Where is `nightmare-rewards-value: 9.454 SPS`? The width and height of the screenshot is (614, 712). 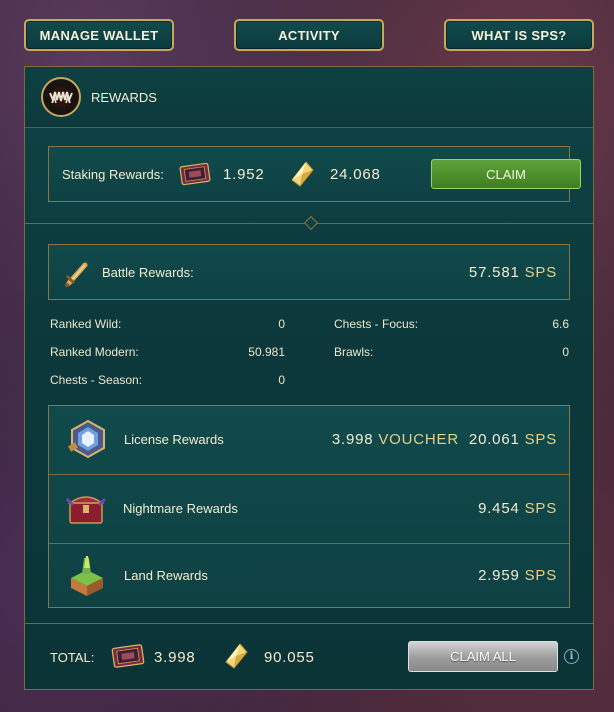 nightmare-rewards-value: 9.454 SPS is located at coordinates (517, 508).